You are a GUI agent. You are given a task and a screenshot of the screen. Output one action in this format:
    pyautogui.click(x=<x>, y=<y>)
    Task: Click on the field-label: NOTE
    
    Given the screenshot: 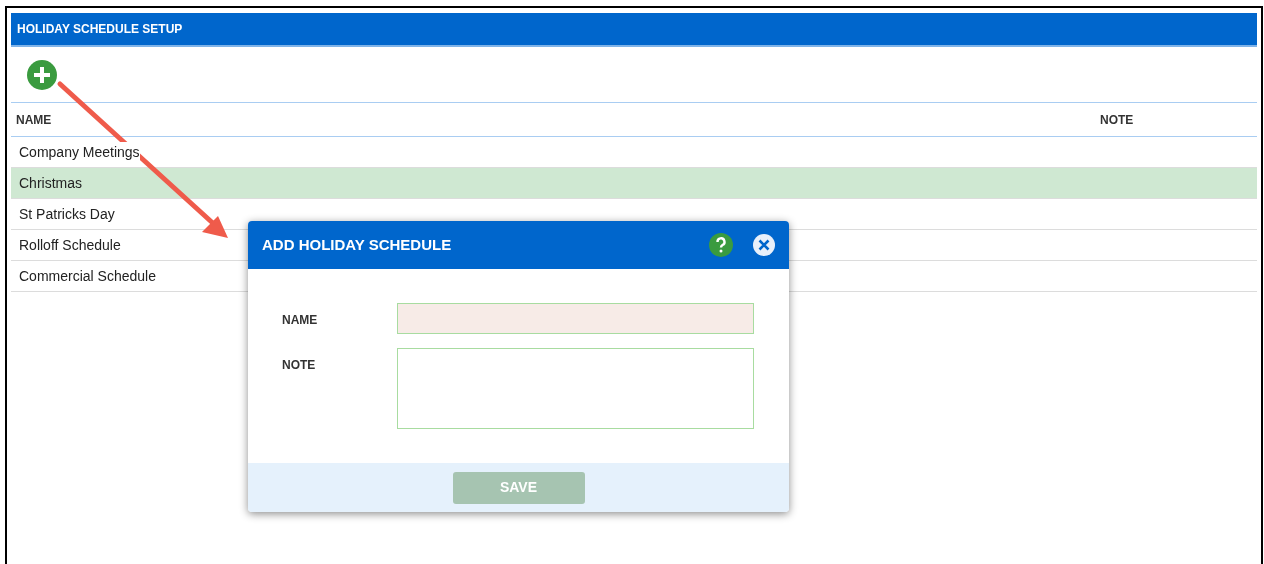 What is the action you would take?
    pyautogui.click(x=299, y=365)
    